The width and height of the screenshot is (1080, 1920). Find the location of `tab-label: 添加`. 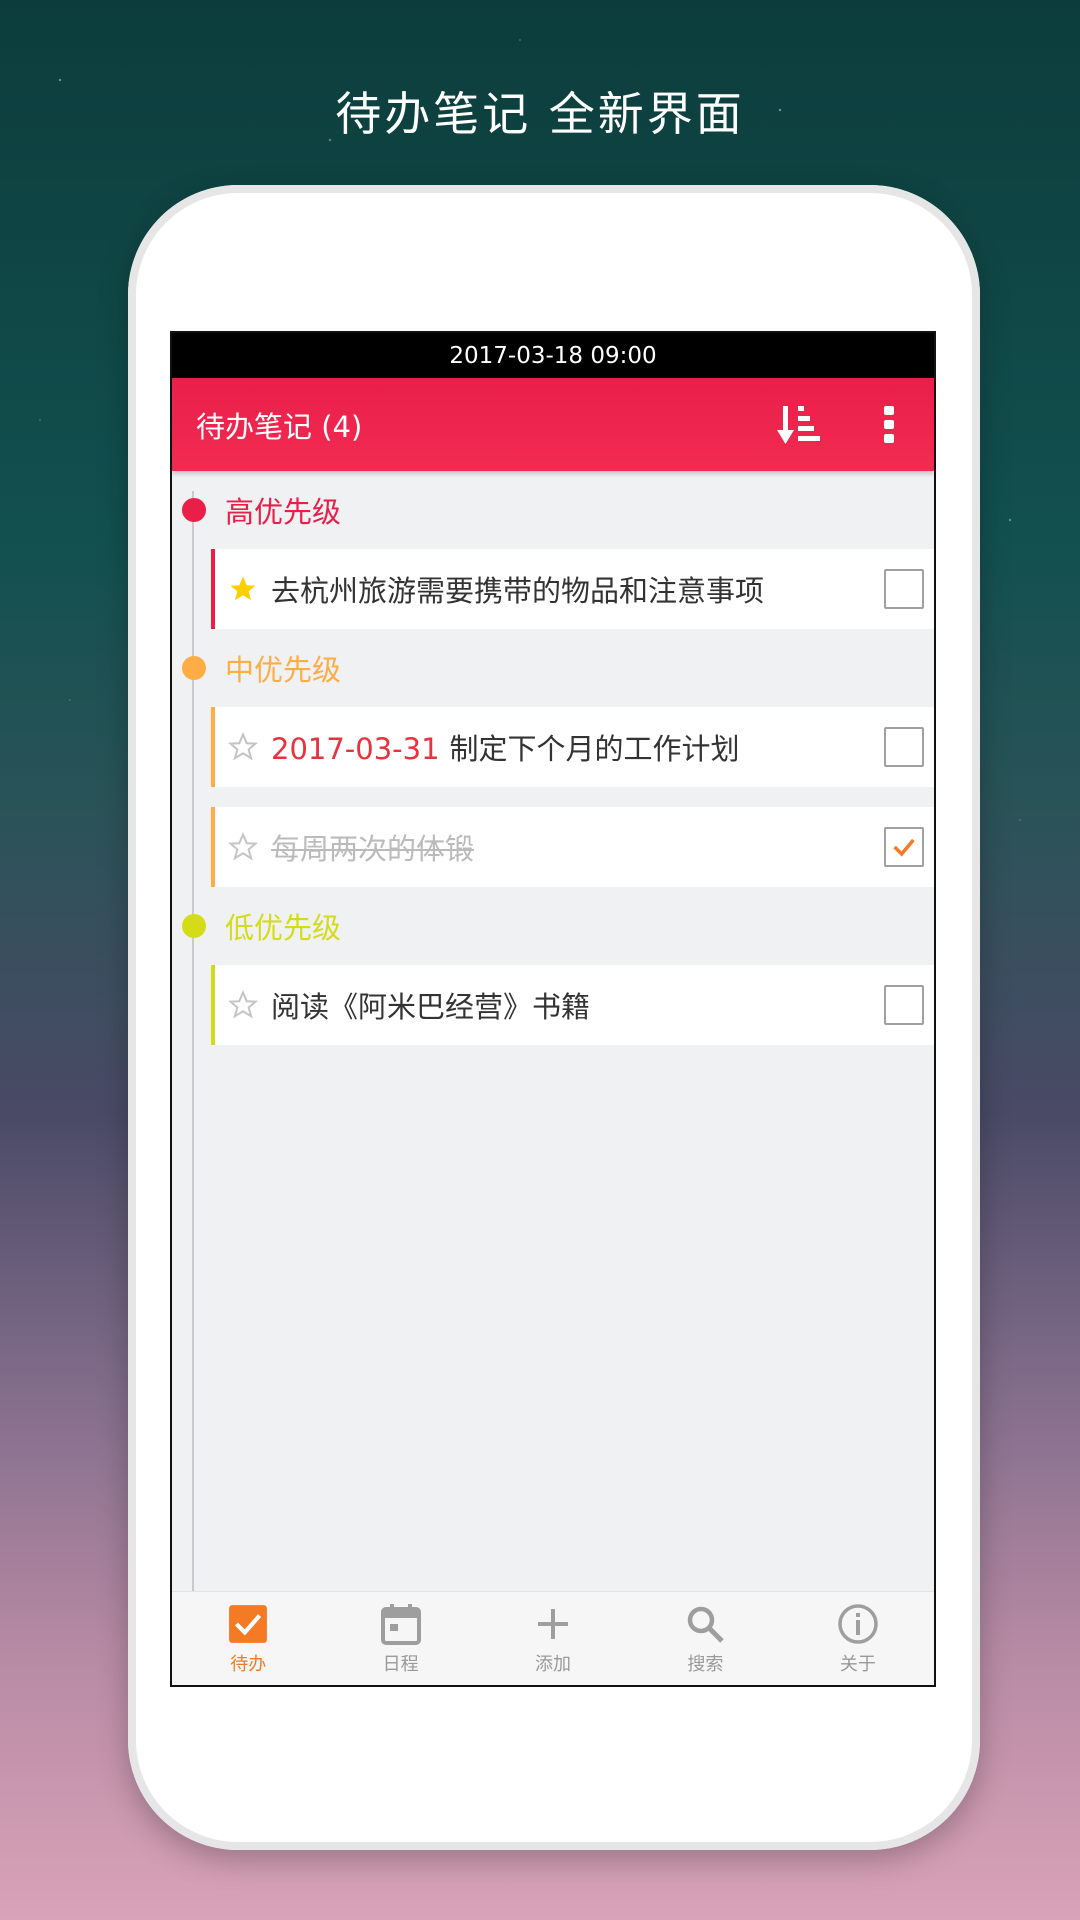

tab-label: 添加 is located at coordinates (553, 1664).